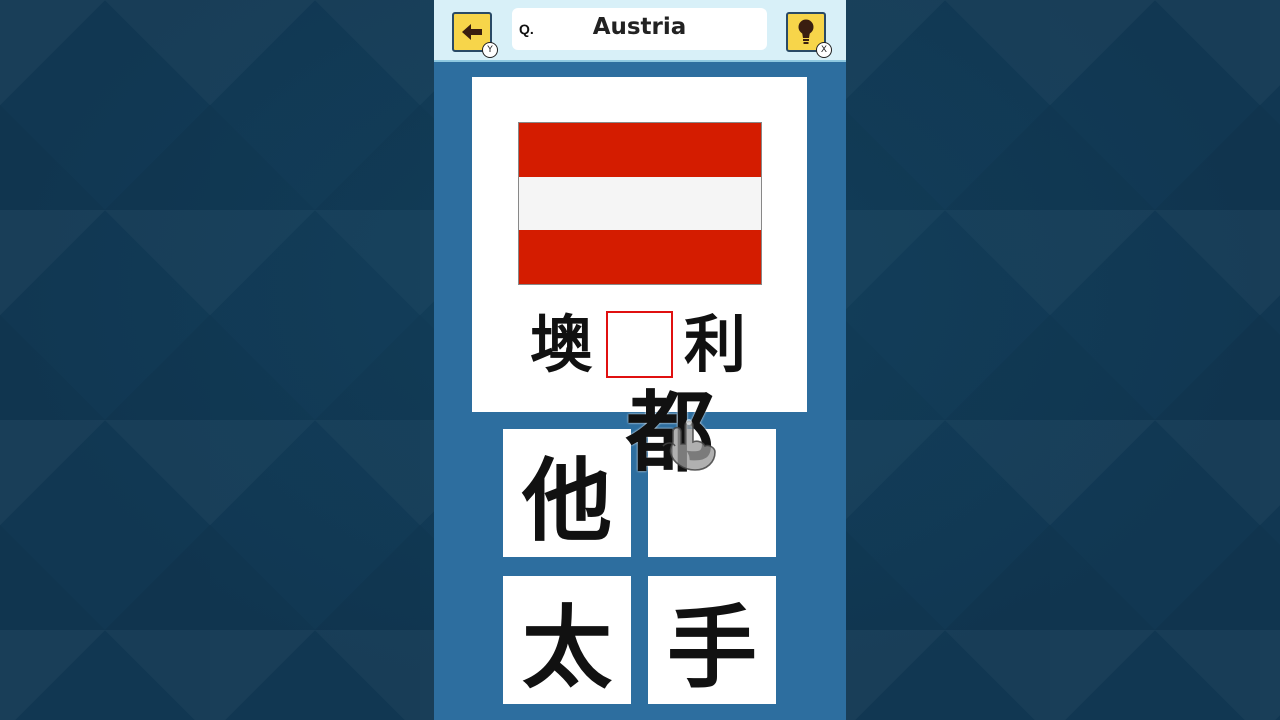 This screenshot has height=720, width=1280. I want to click on question-text: Austria, so click(639, 27).